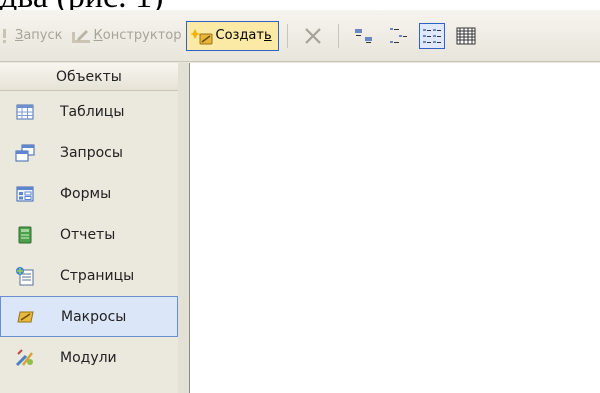 This screenshot has width=600, height=393. I want to click on design-ruler-icon, so click(81, 36).